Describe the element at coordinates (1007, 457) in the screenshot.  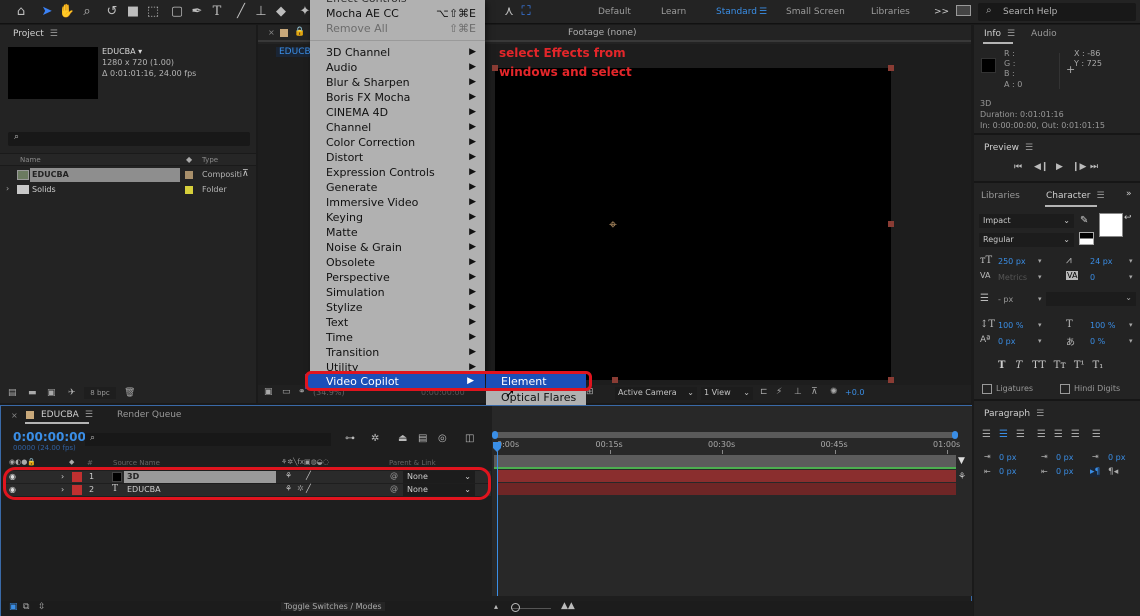
I see `indent-left-value: 0 px` at that location.